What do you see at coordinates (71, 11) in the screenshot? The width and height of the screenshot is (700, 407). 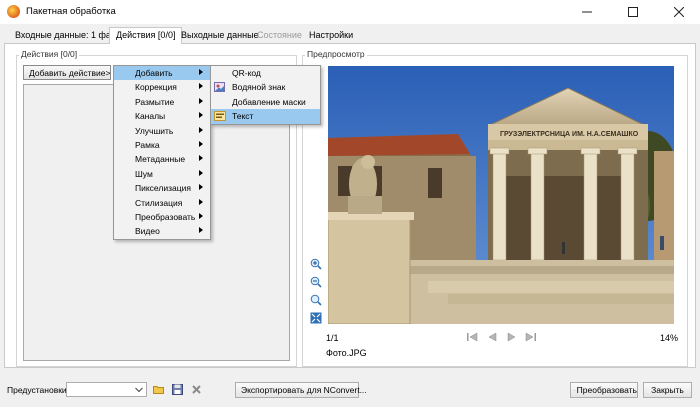 I see `window-title: Пакетная обработка` at bounding box center [71, 11].